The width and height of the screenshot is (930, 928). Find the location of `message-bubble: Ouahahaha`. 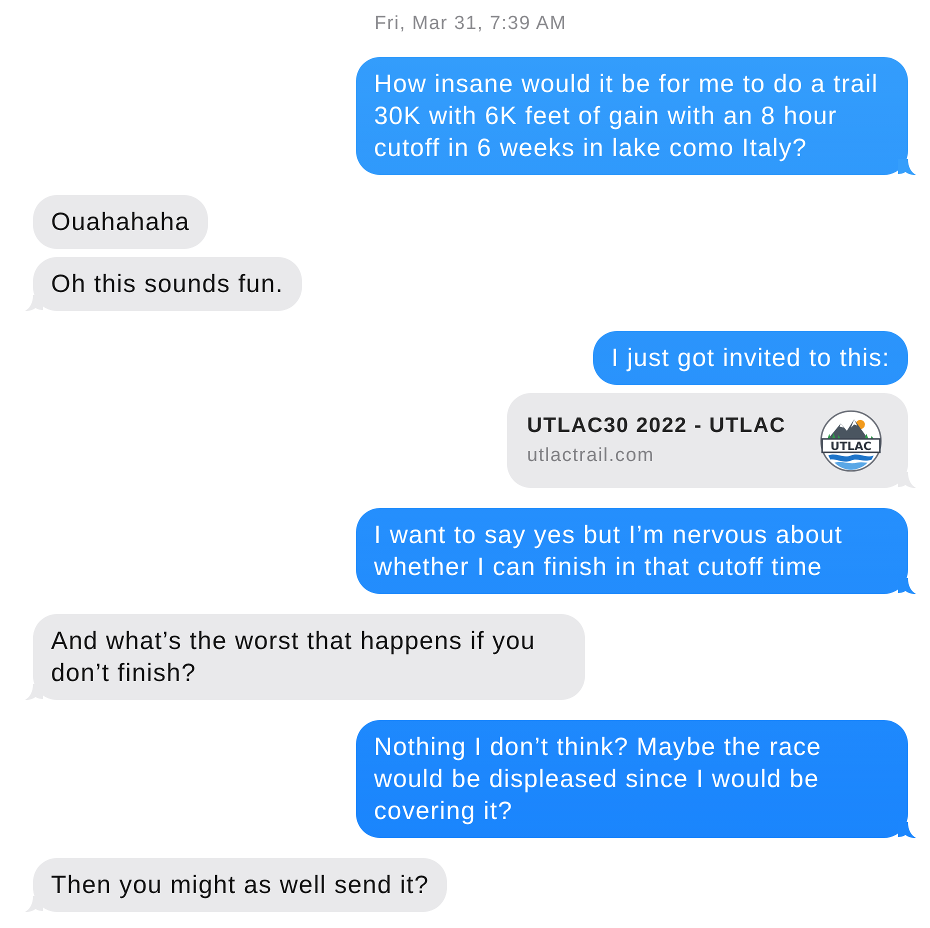

message-bubble: Ouahahaha is located at coordinates (120, 222).